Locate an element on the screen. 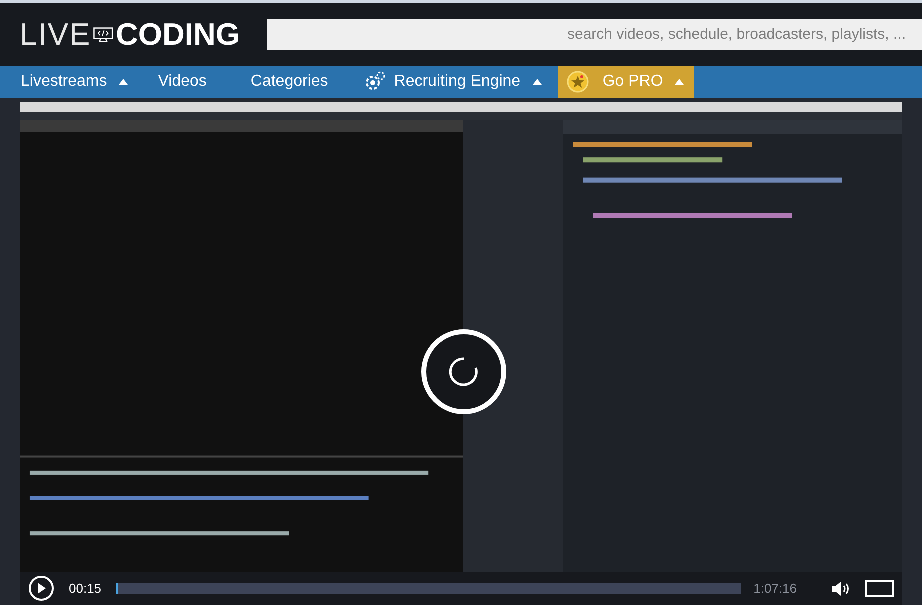 This screenshot has height=605, width=922. progress-track is located at coordinates (428, 588).